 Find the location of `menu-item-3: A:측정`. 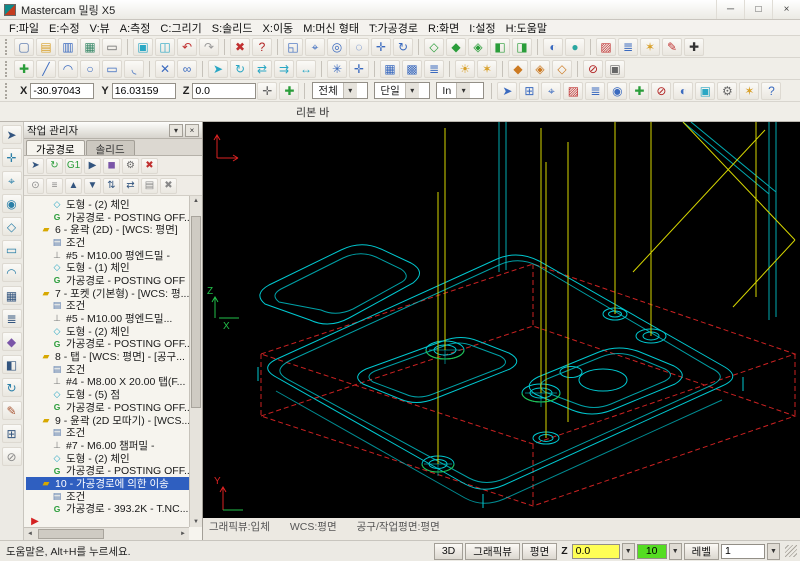

menu-item-3: A:측정 is located at coordinates (135, 28).